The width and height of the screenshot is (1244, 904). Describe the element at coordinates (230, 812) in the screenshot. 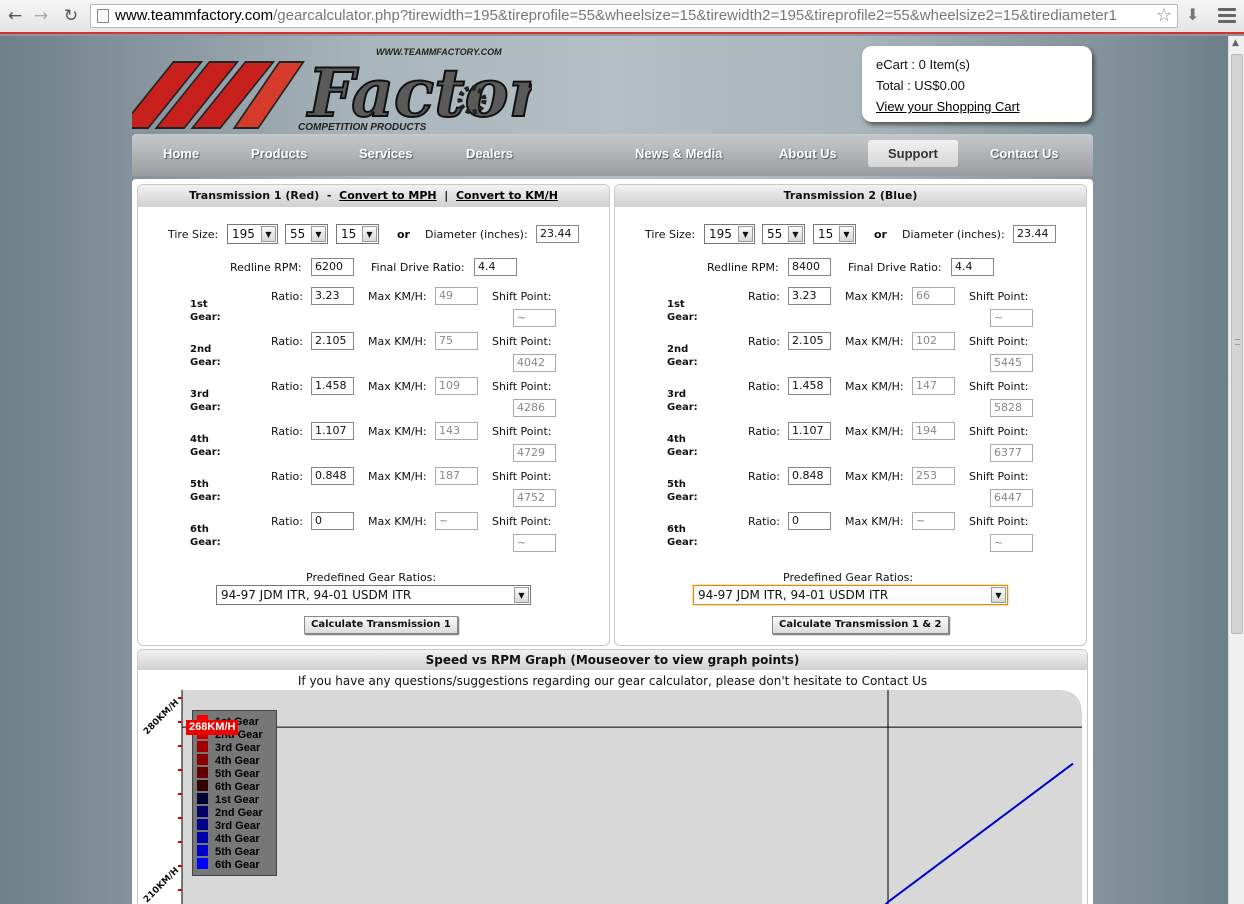

I see `legend-item: 2nd Gear` at that location.